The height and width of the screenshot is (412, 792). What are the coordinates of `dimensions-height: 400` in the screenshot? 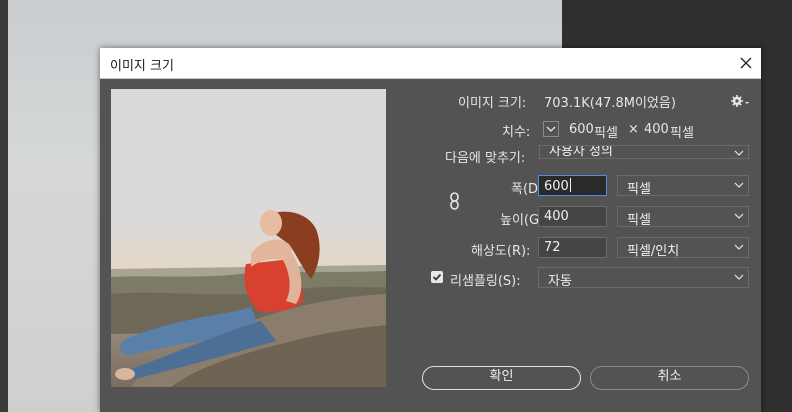 It's located at (656, 129).